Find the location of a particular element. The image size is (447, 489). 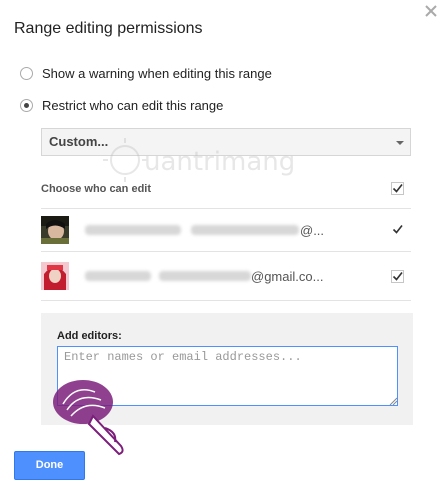

option-show-warning: Show a warning when editing this range is located at coordinates (146, 73).